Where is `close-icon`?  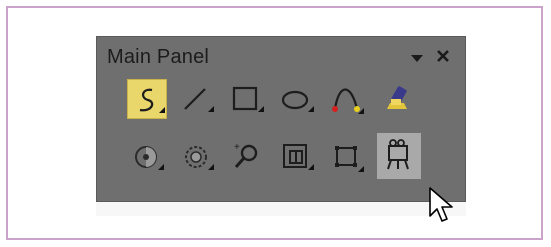 close-icon is located at coordinates (443, 56).